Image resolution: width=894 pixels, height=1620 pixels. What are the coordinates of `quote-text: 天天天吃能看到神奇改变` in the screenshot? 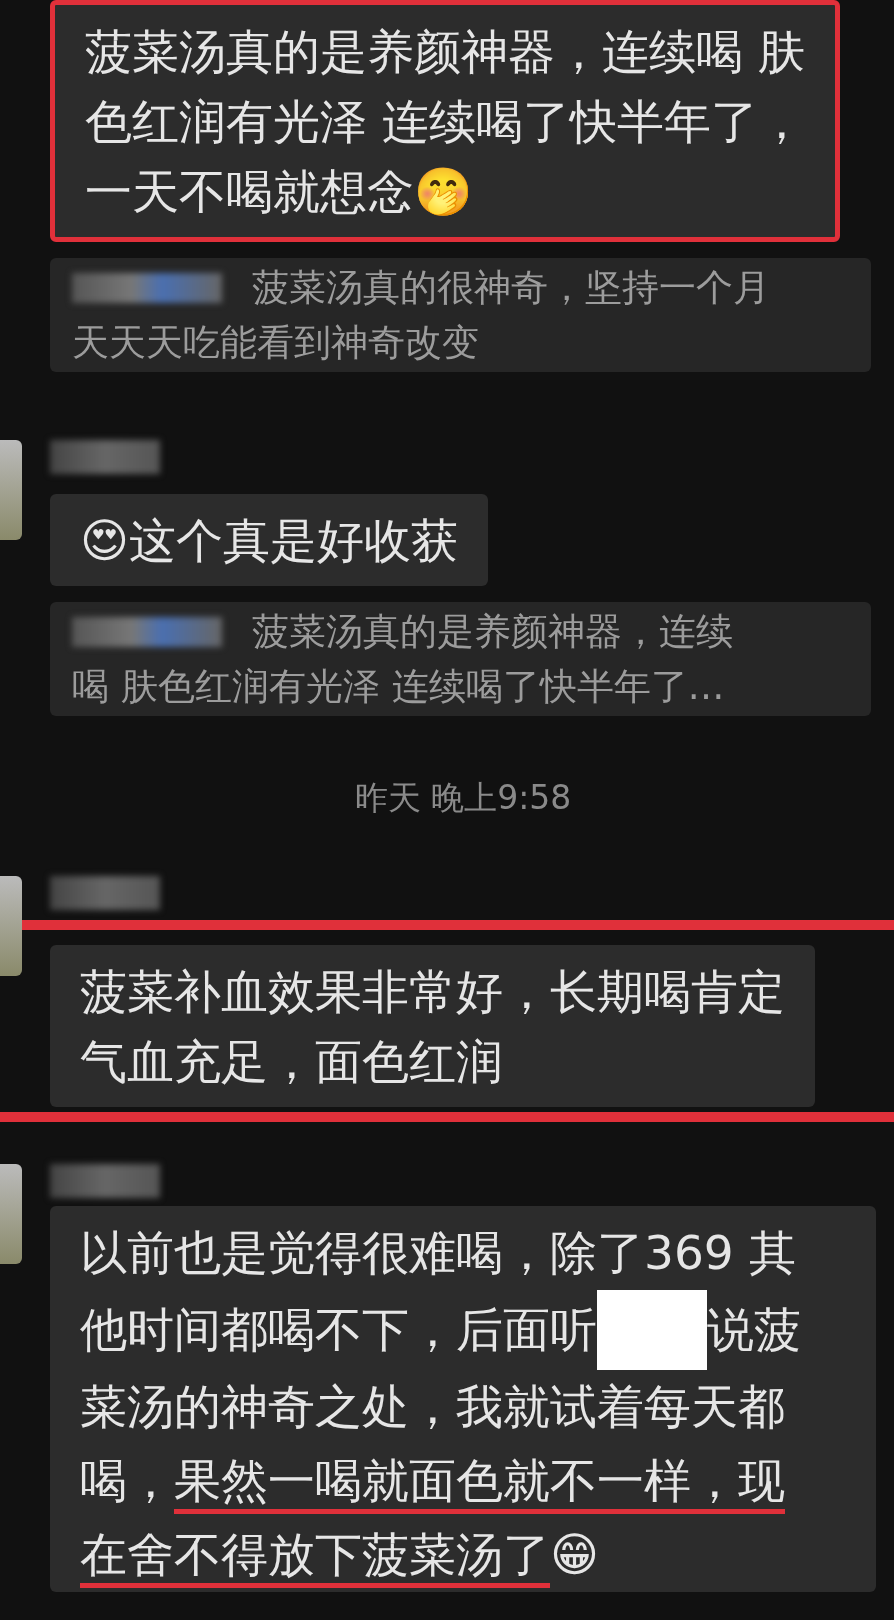 It's located at (275, 343).